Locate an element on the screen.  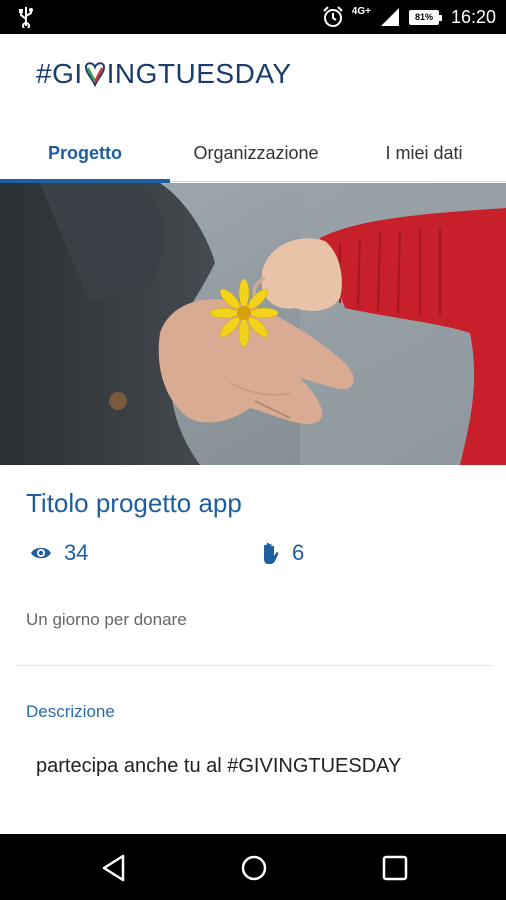
network-type: 4G+ is located at coordinates (361, 11).